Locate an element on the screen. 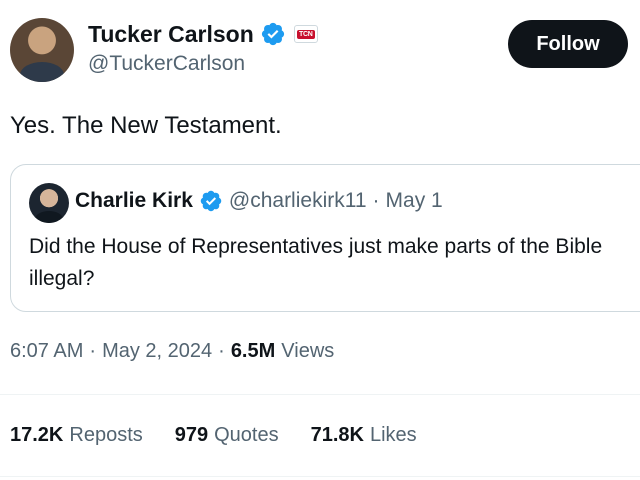  views-label: Views is located at coordinates (308, 351).